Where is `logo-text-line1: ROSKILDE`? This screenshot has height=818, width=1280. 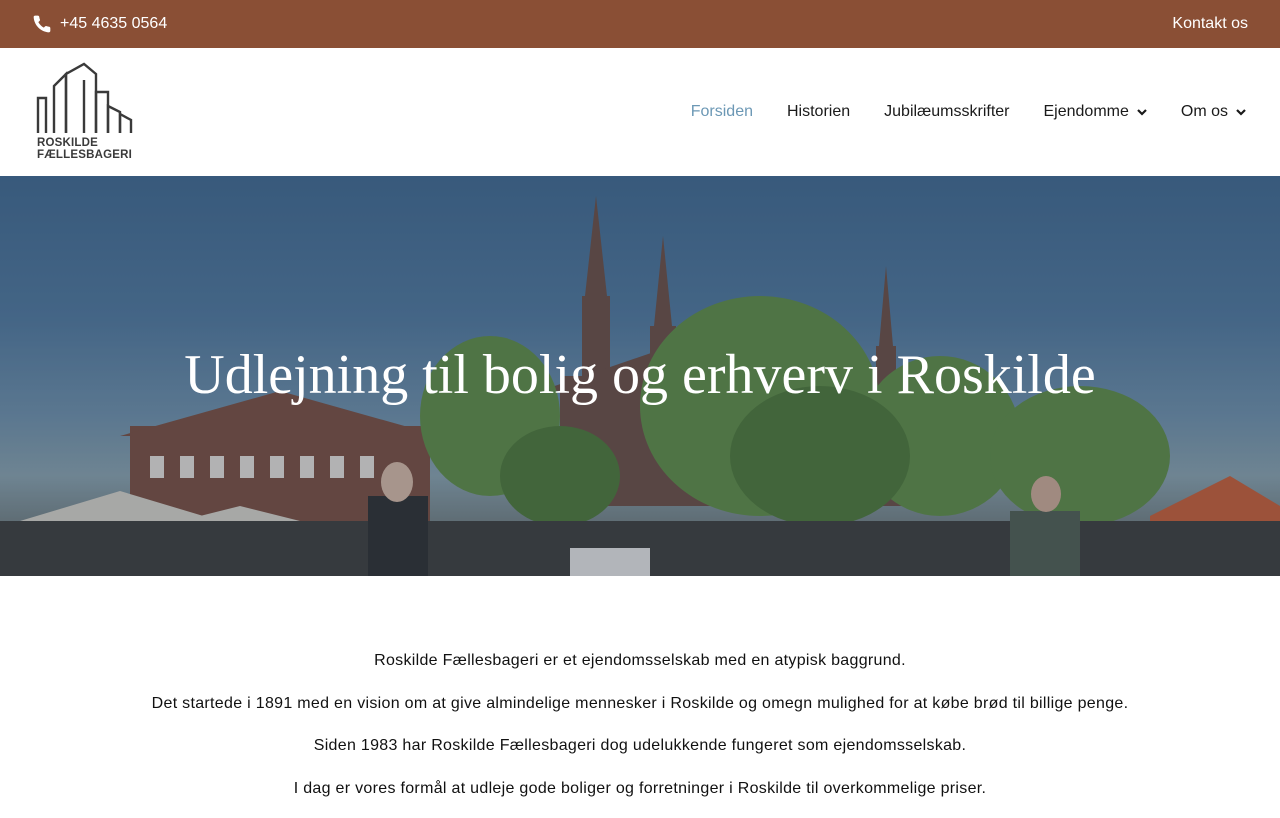 logo-text-line1: ROSKILDE is located at coordinates (68, 143).